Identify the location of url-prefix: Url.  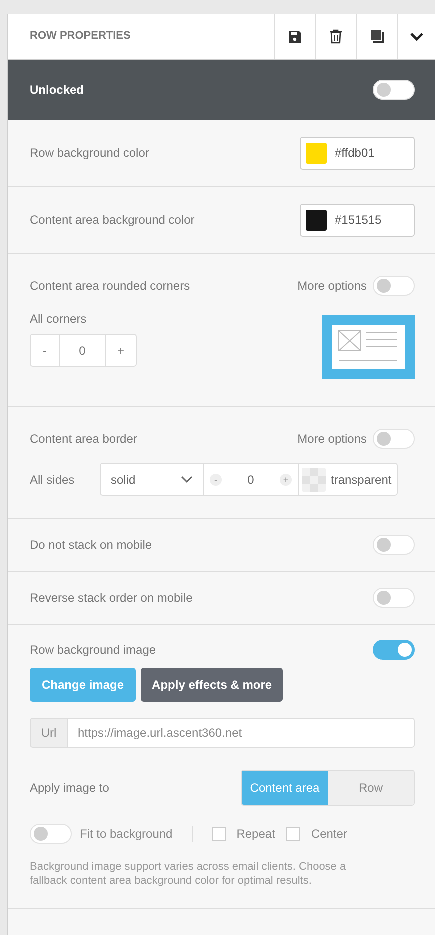
(49, 733).